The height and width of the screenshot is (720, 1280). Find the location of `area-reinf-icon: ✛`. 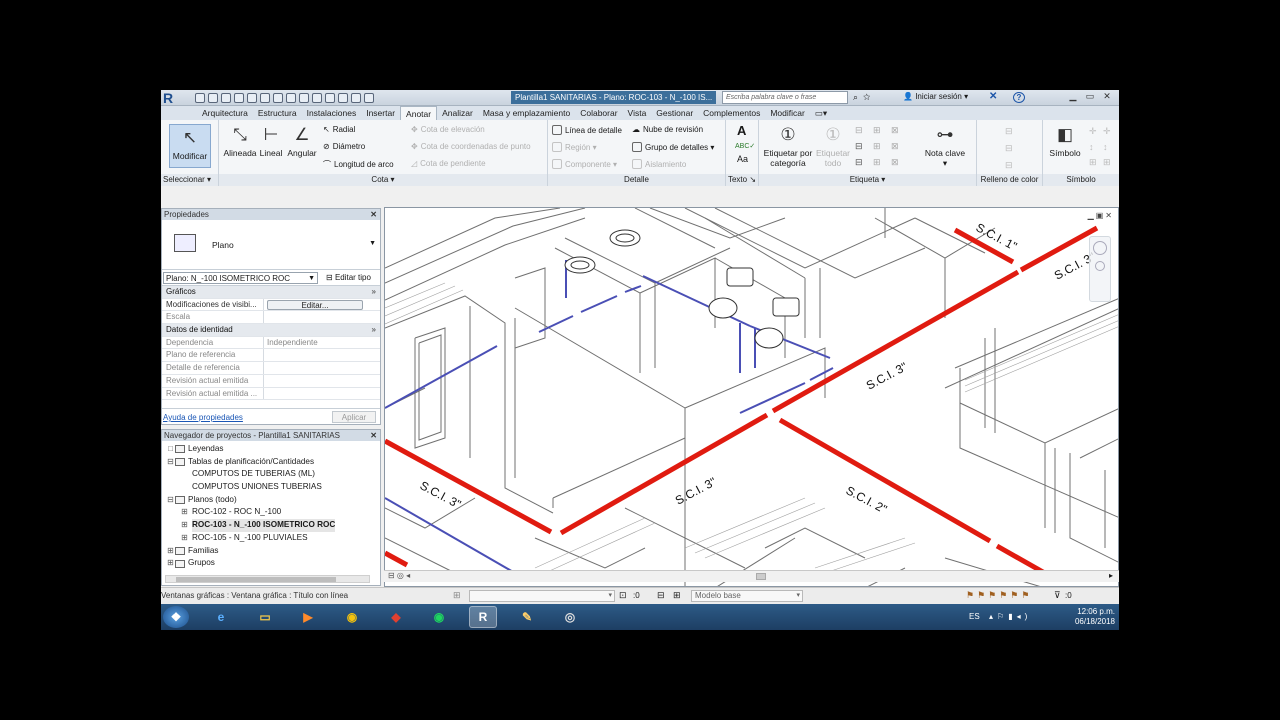

area-reinf-icon: ✛ is located at coordinates (1109, 131).